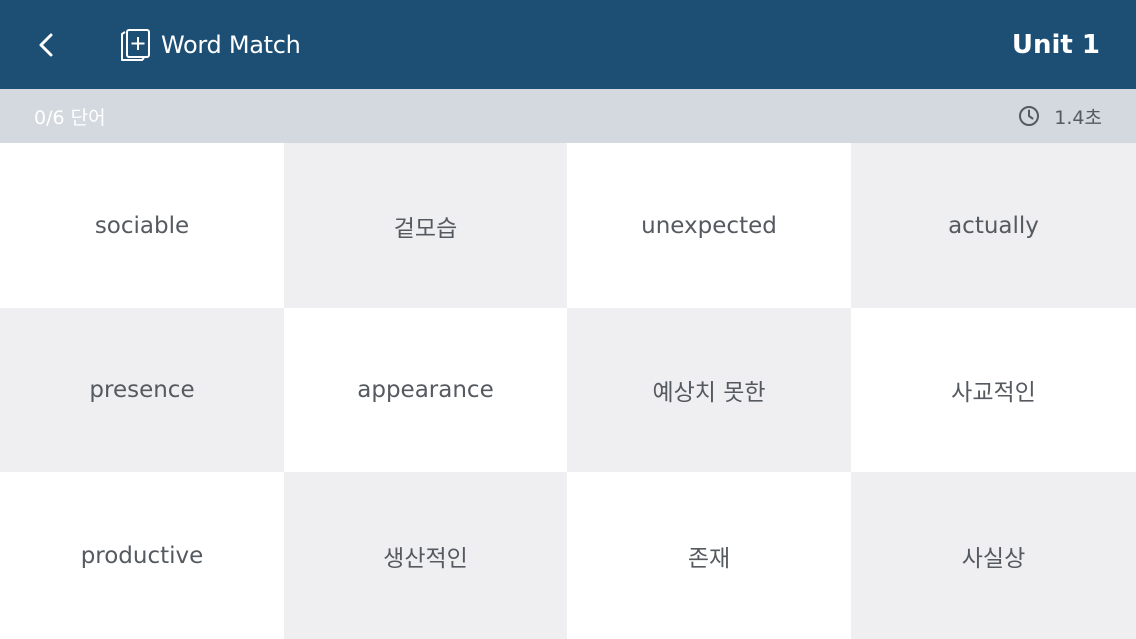 The height and width of the screenshot is (639, 1136). What do you see at coordinates (70, 117) in the screenshot?
I see `progress-counter: 0/6 단어` at bounding box center [70, 117].